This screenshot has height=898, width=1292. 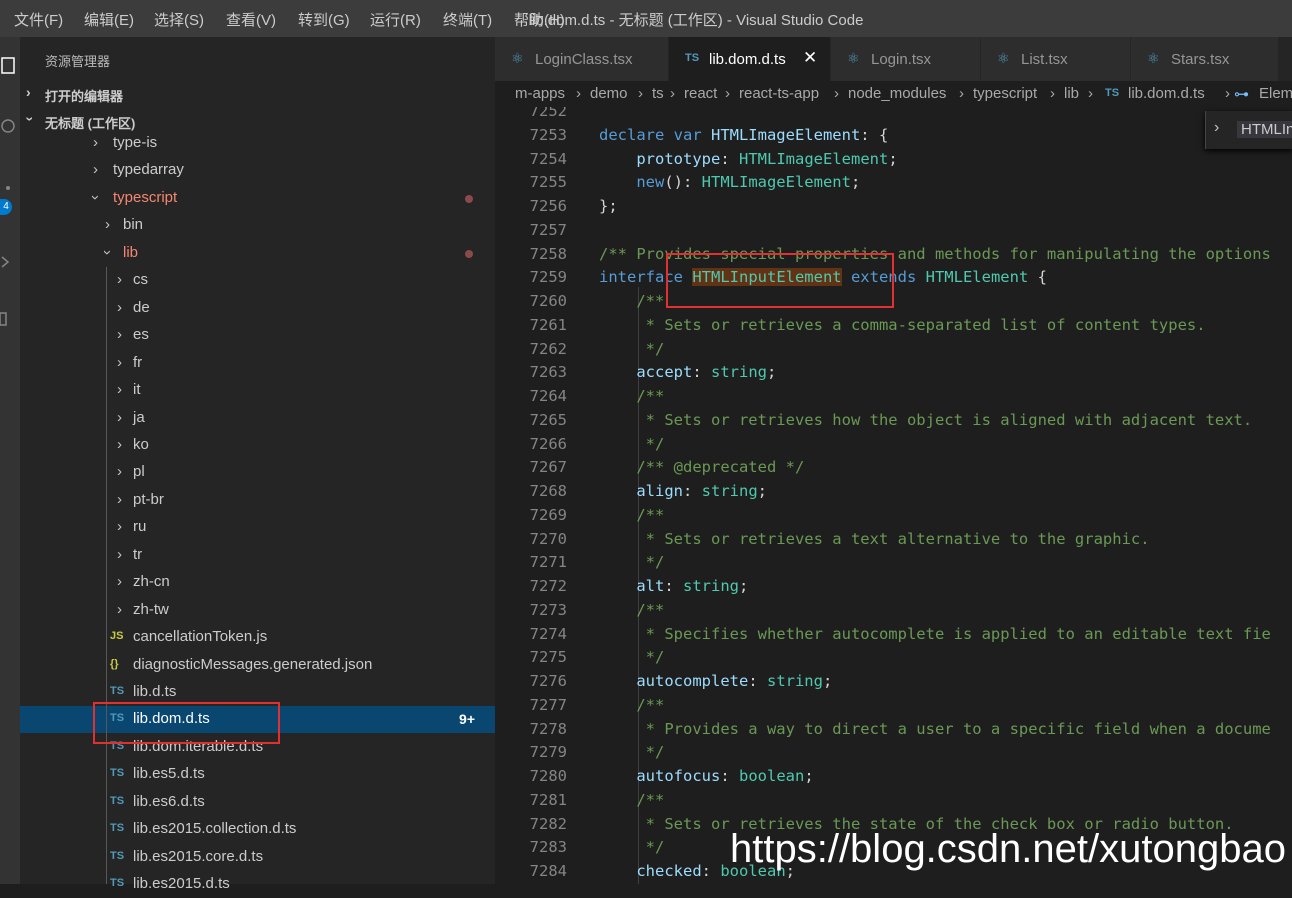 What do you see at coordinates (609, 93) in the screenshot?
I see `breadcrumb-item: demo` at bounding box center [609, 93].